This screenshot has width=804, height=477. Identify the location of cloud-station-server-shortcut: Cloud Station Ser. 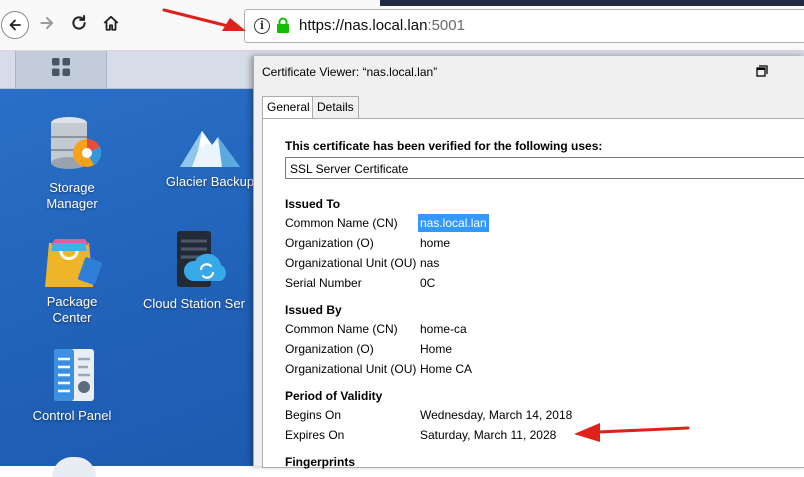
(198, 270).